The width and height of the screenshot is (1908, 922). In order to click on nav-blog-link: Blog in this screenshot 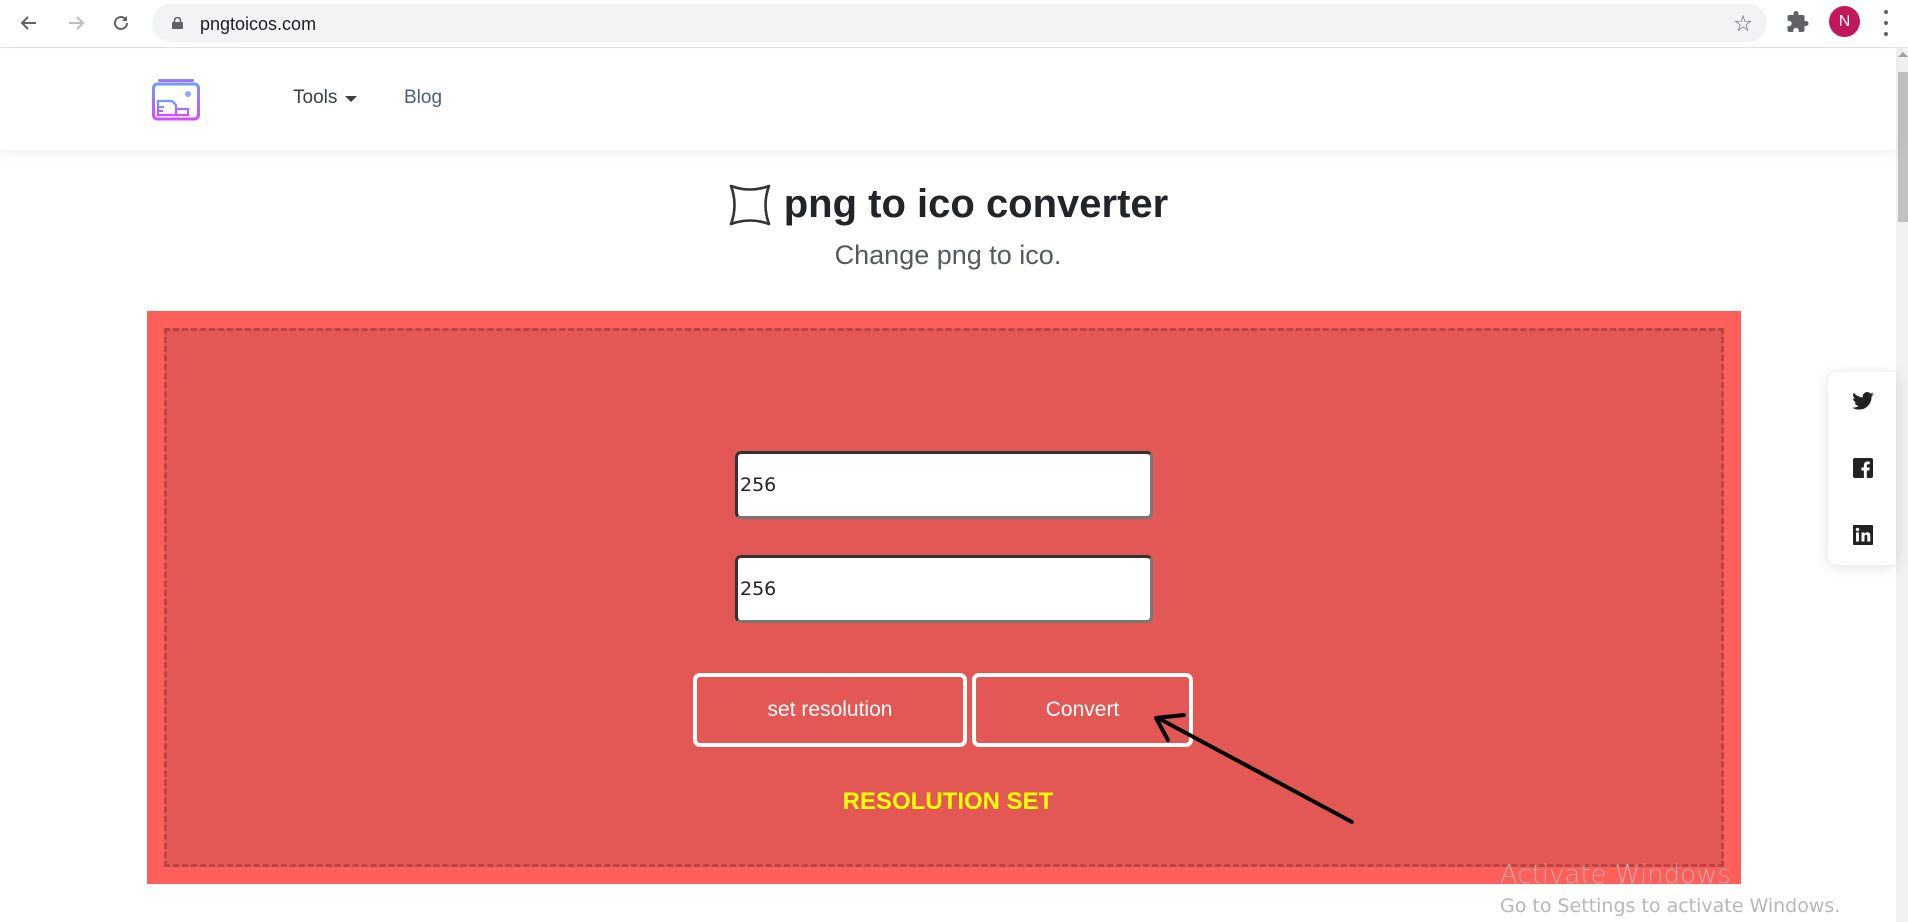, I will do `click(423, 98)`.